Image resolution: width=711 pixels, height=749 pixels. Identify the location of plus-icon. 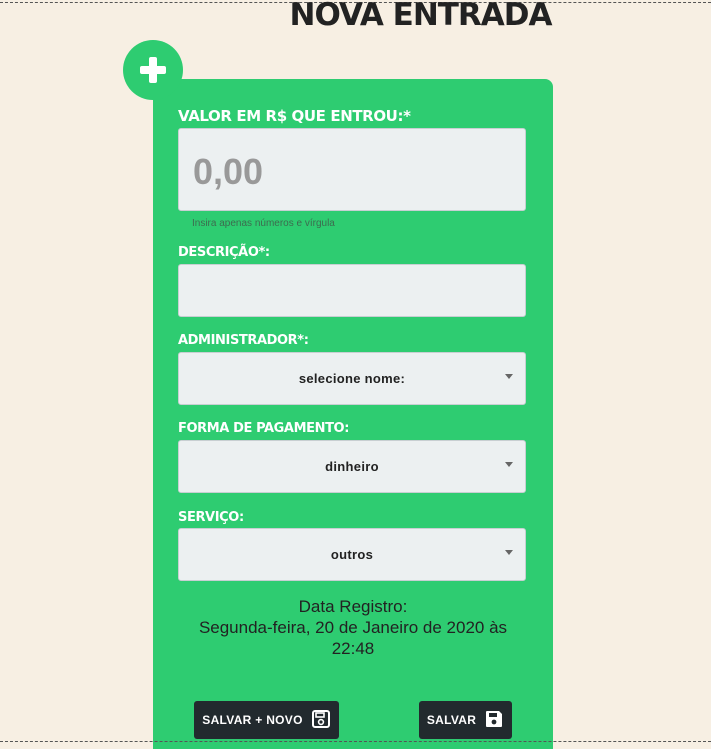
(153, 70).